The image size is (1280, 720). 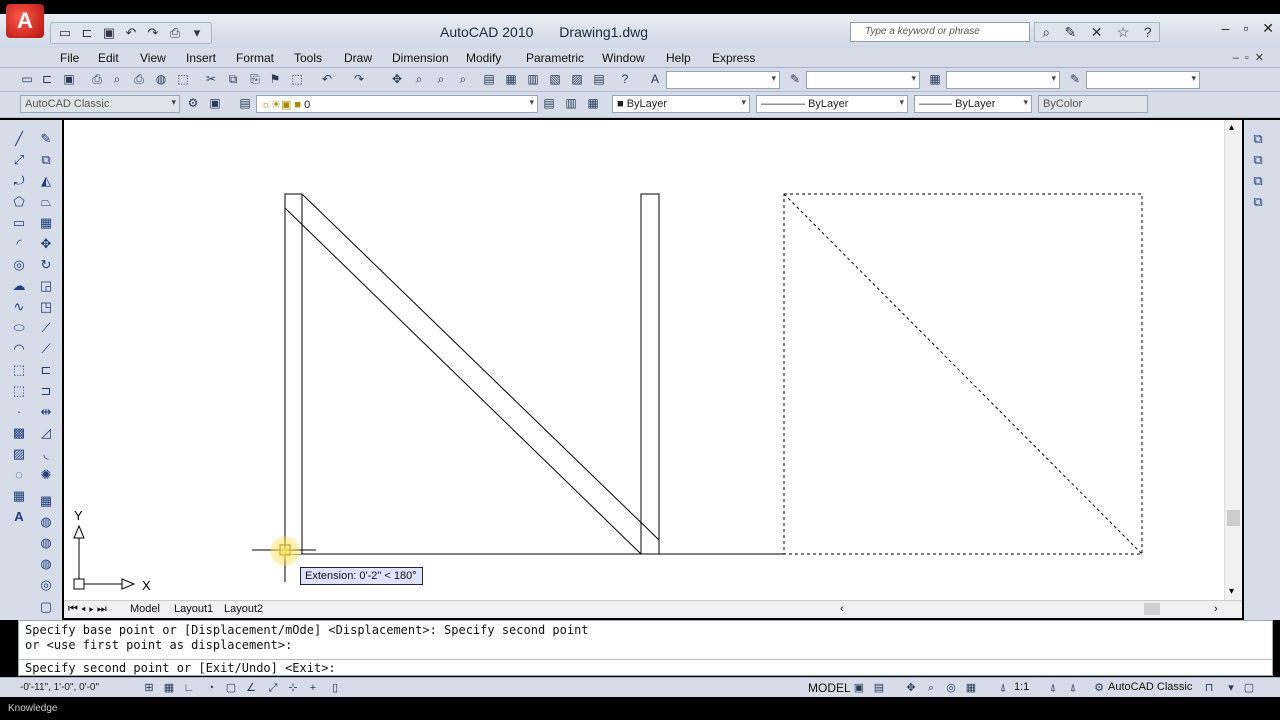 What do you see at coordinates (1097, 32) in the screenshot?
I see `communication-icon: ✕` at bounding box center [1097, 32].